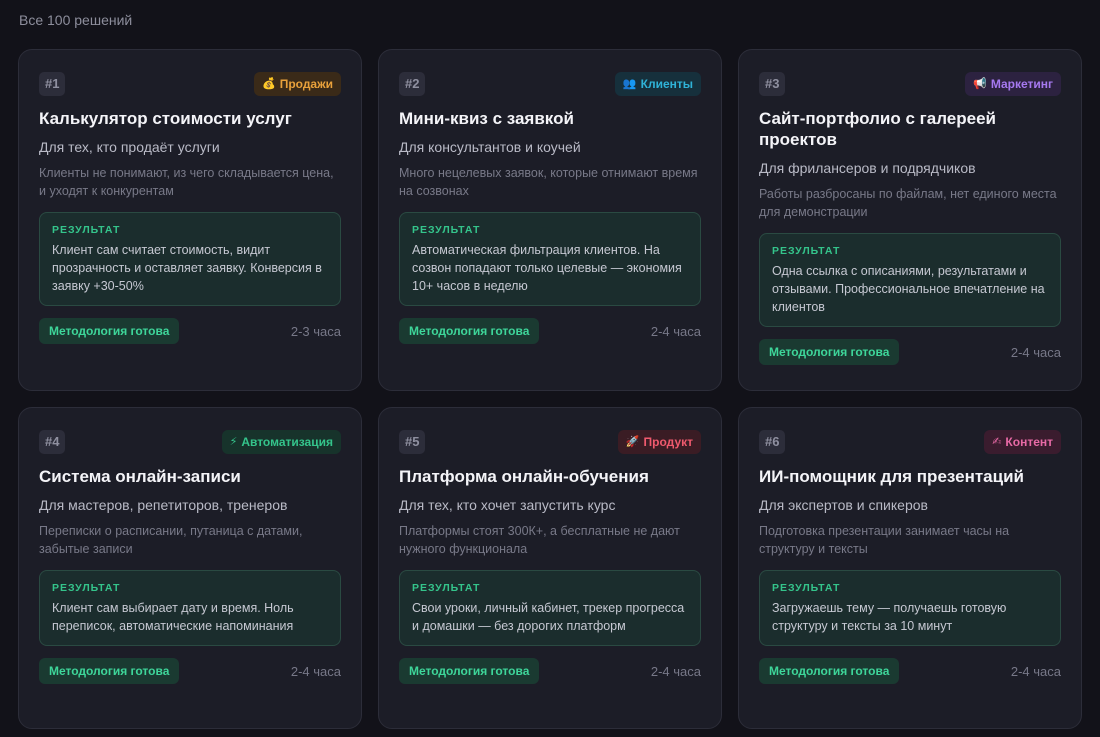 The height and width of the screenshot is (737, 1100). What do you see at coordinates (233, 442) in the screenshot?
I see `lightning-icon: ⚡` at bounding box center [233, 442].